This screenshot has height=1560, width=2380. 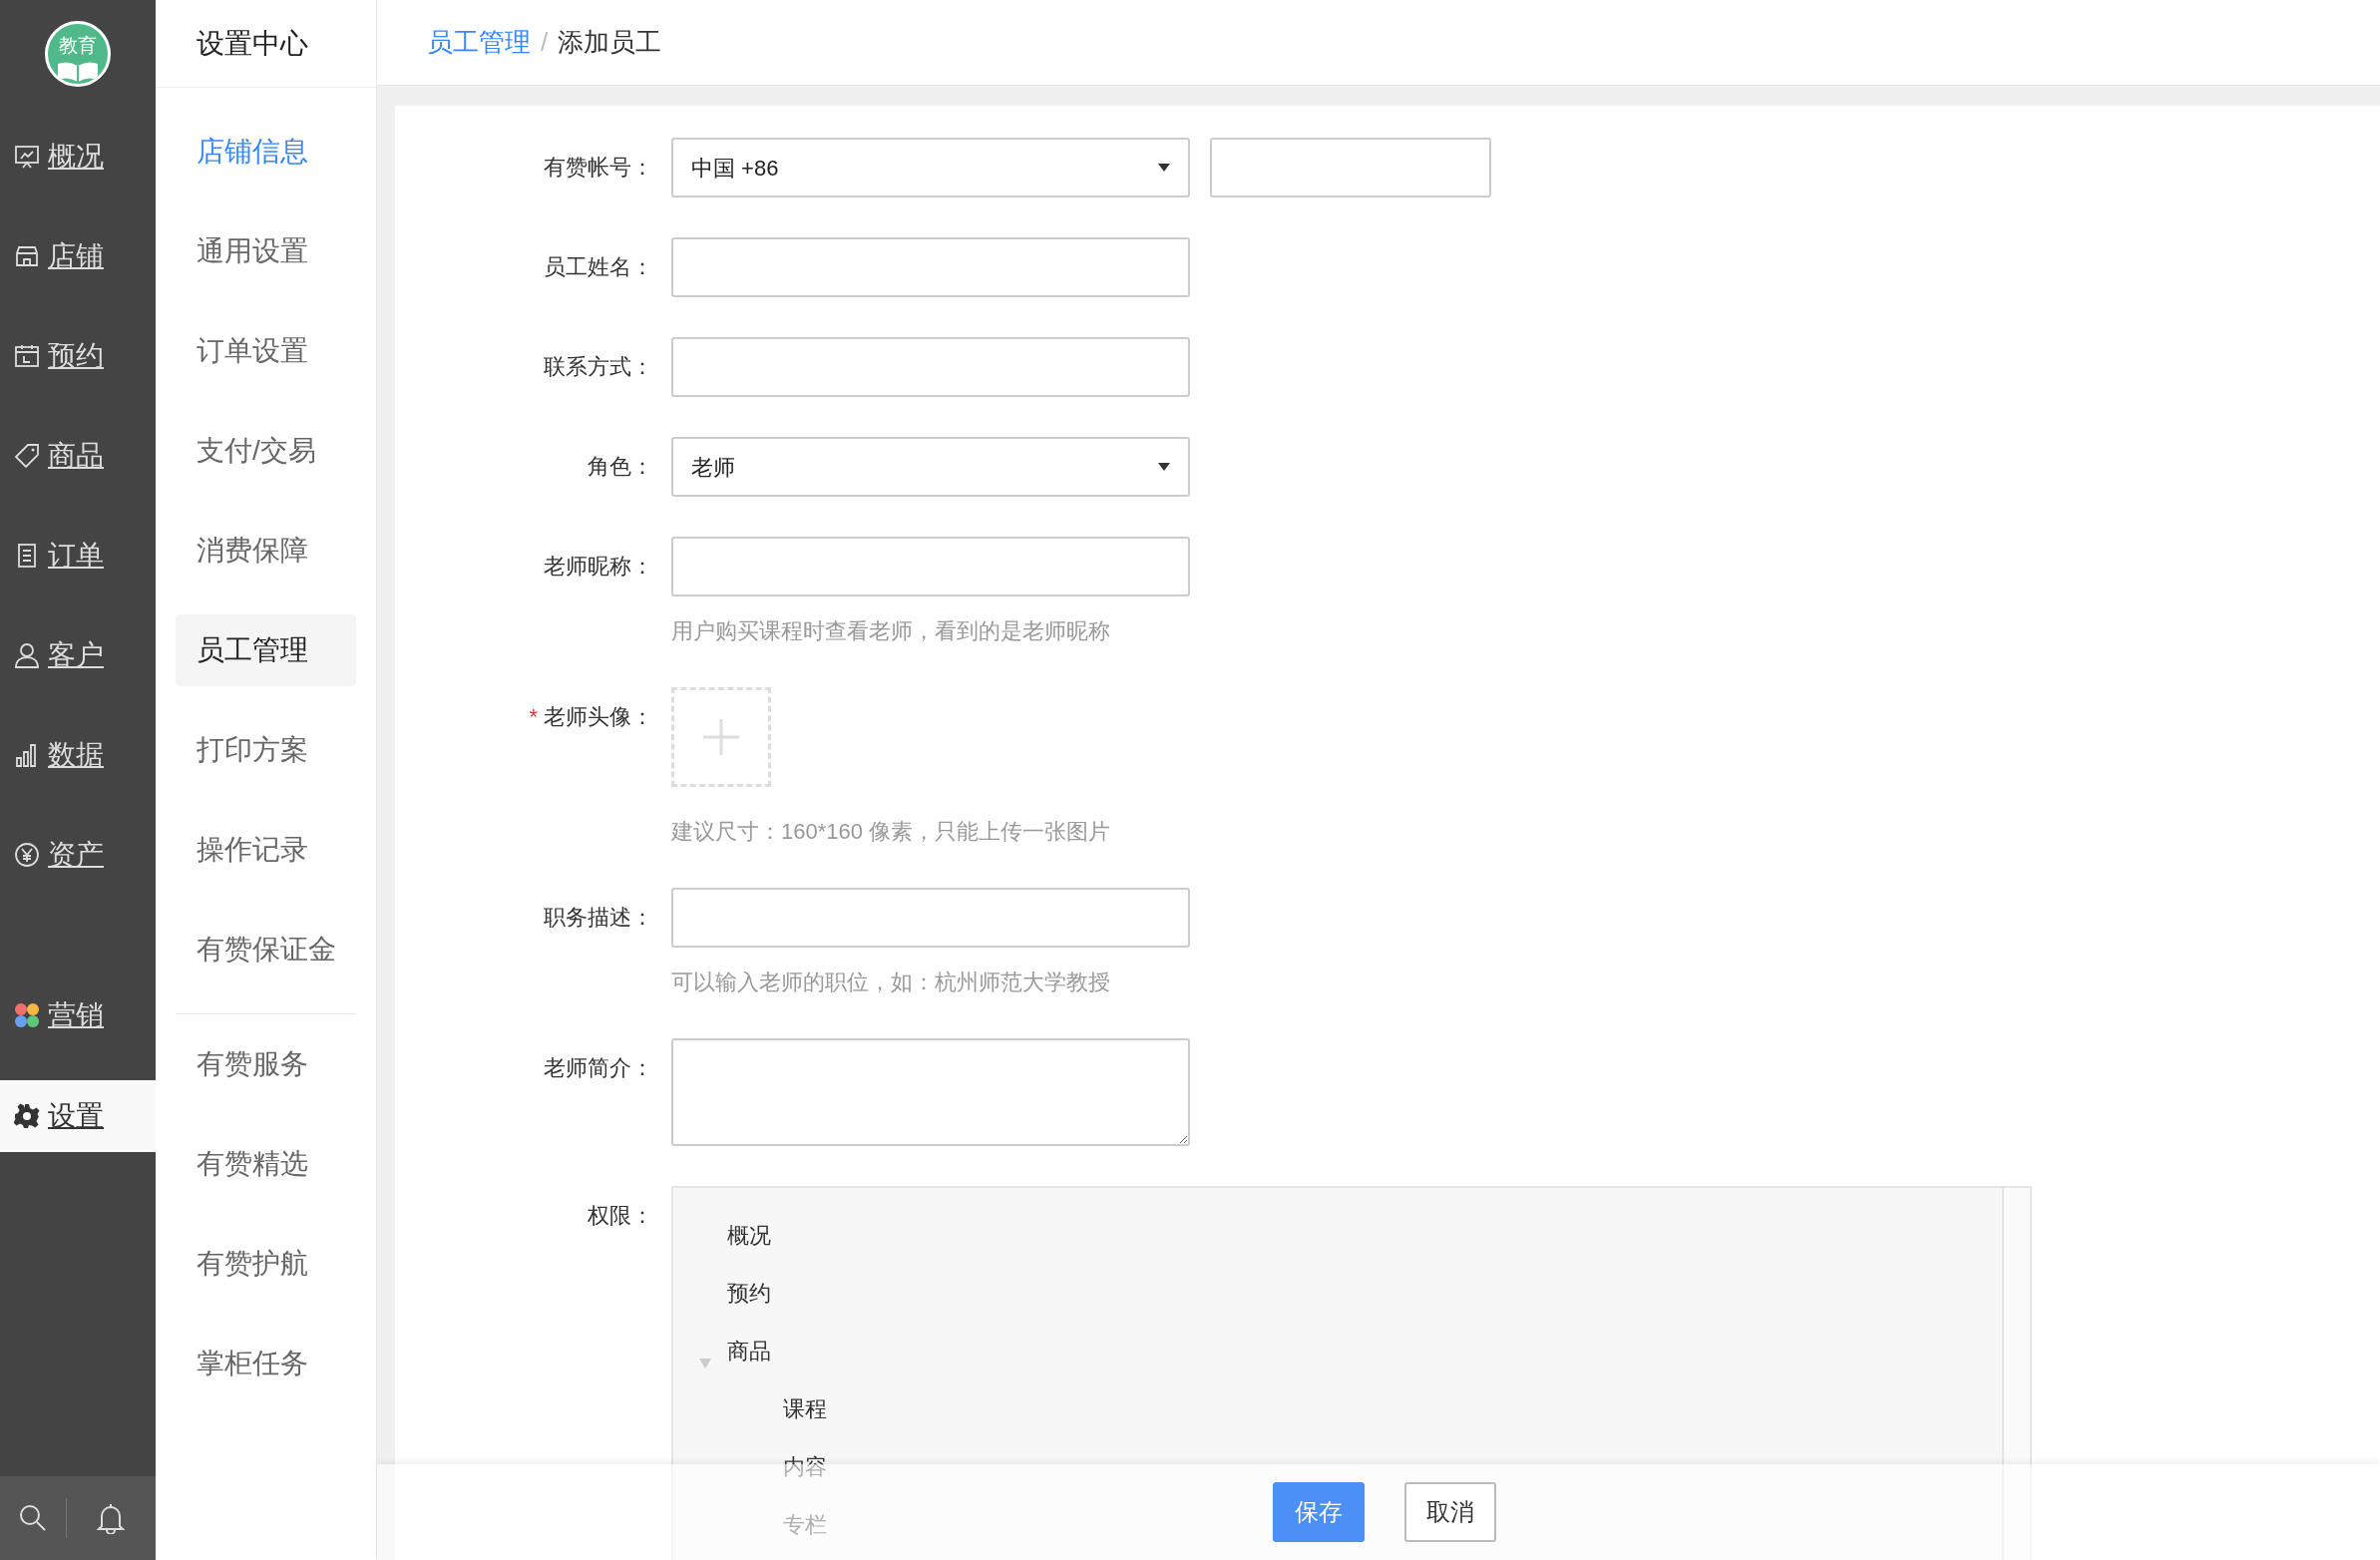 What do you see at coordinates (705, 1364) in the screenshot?
I see `caret-icon` at bounding box center [705, 1364].